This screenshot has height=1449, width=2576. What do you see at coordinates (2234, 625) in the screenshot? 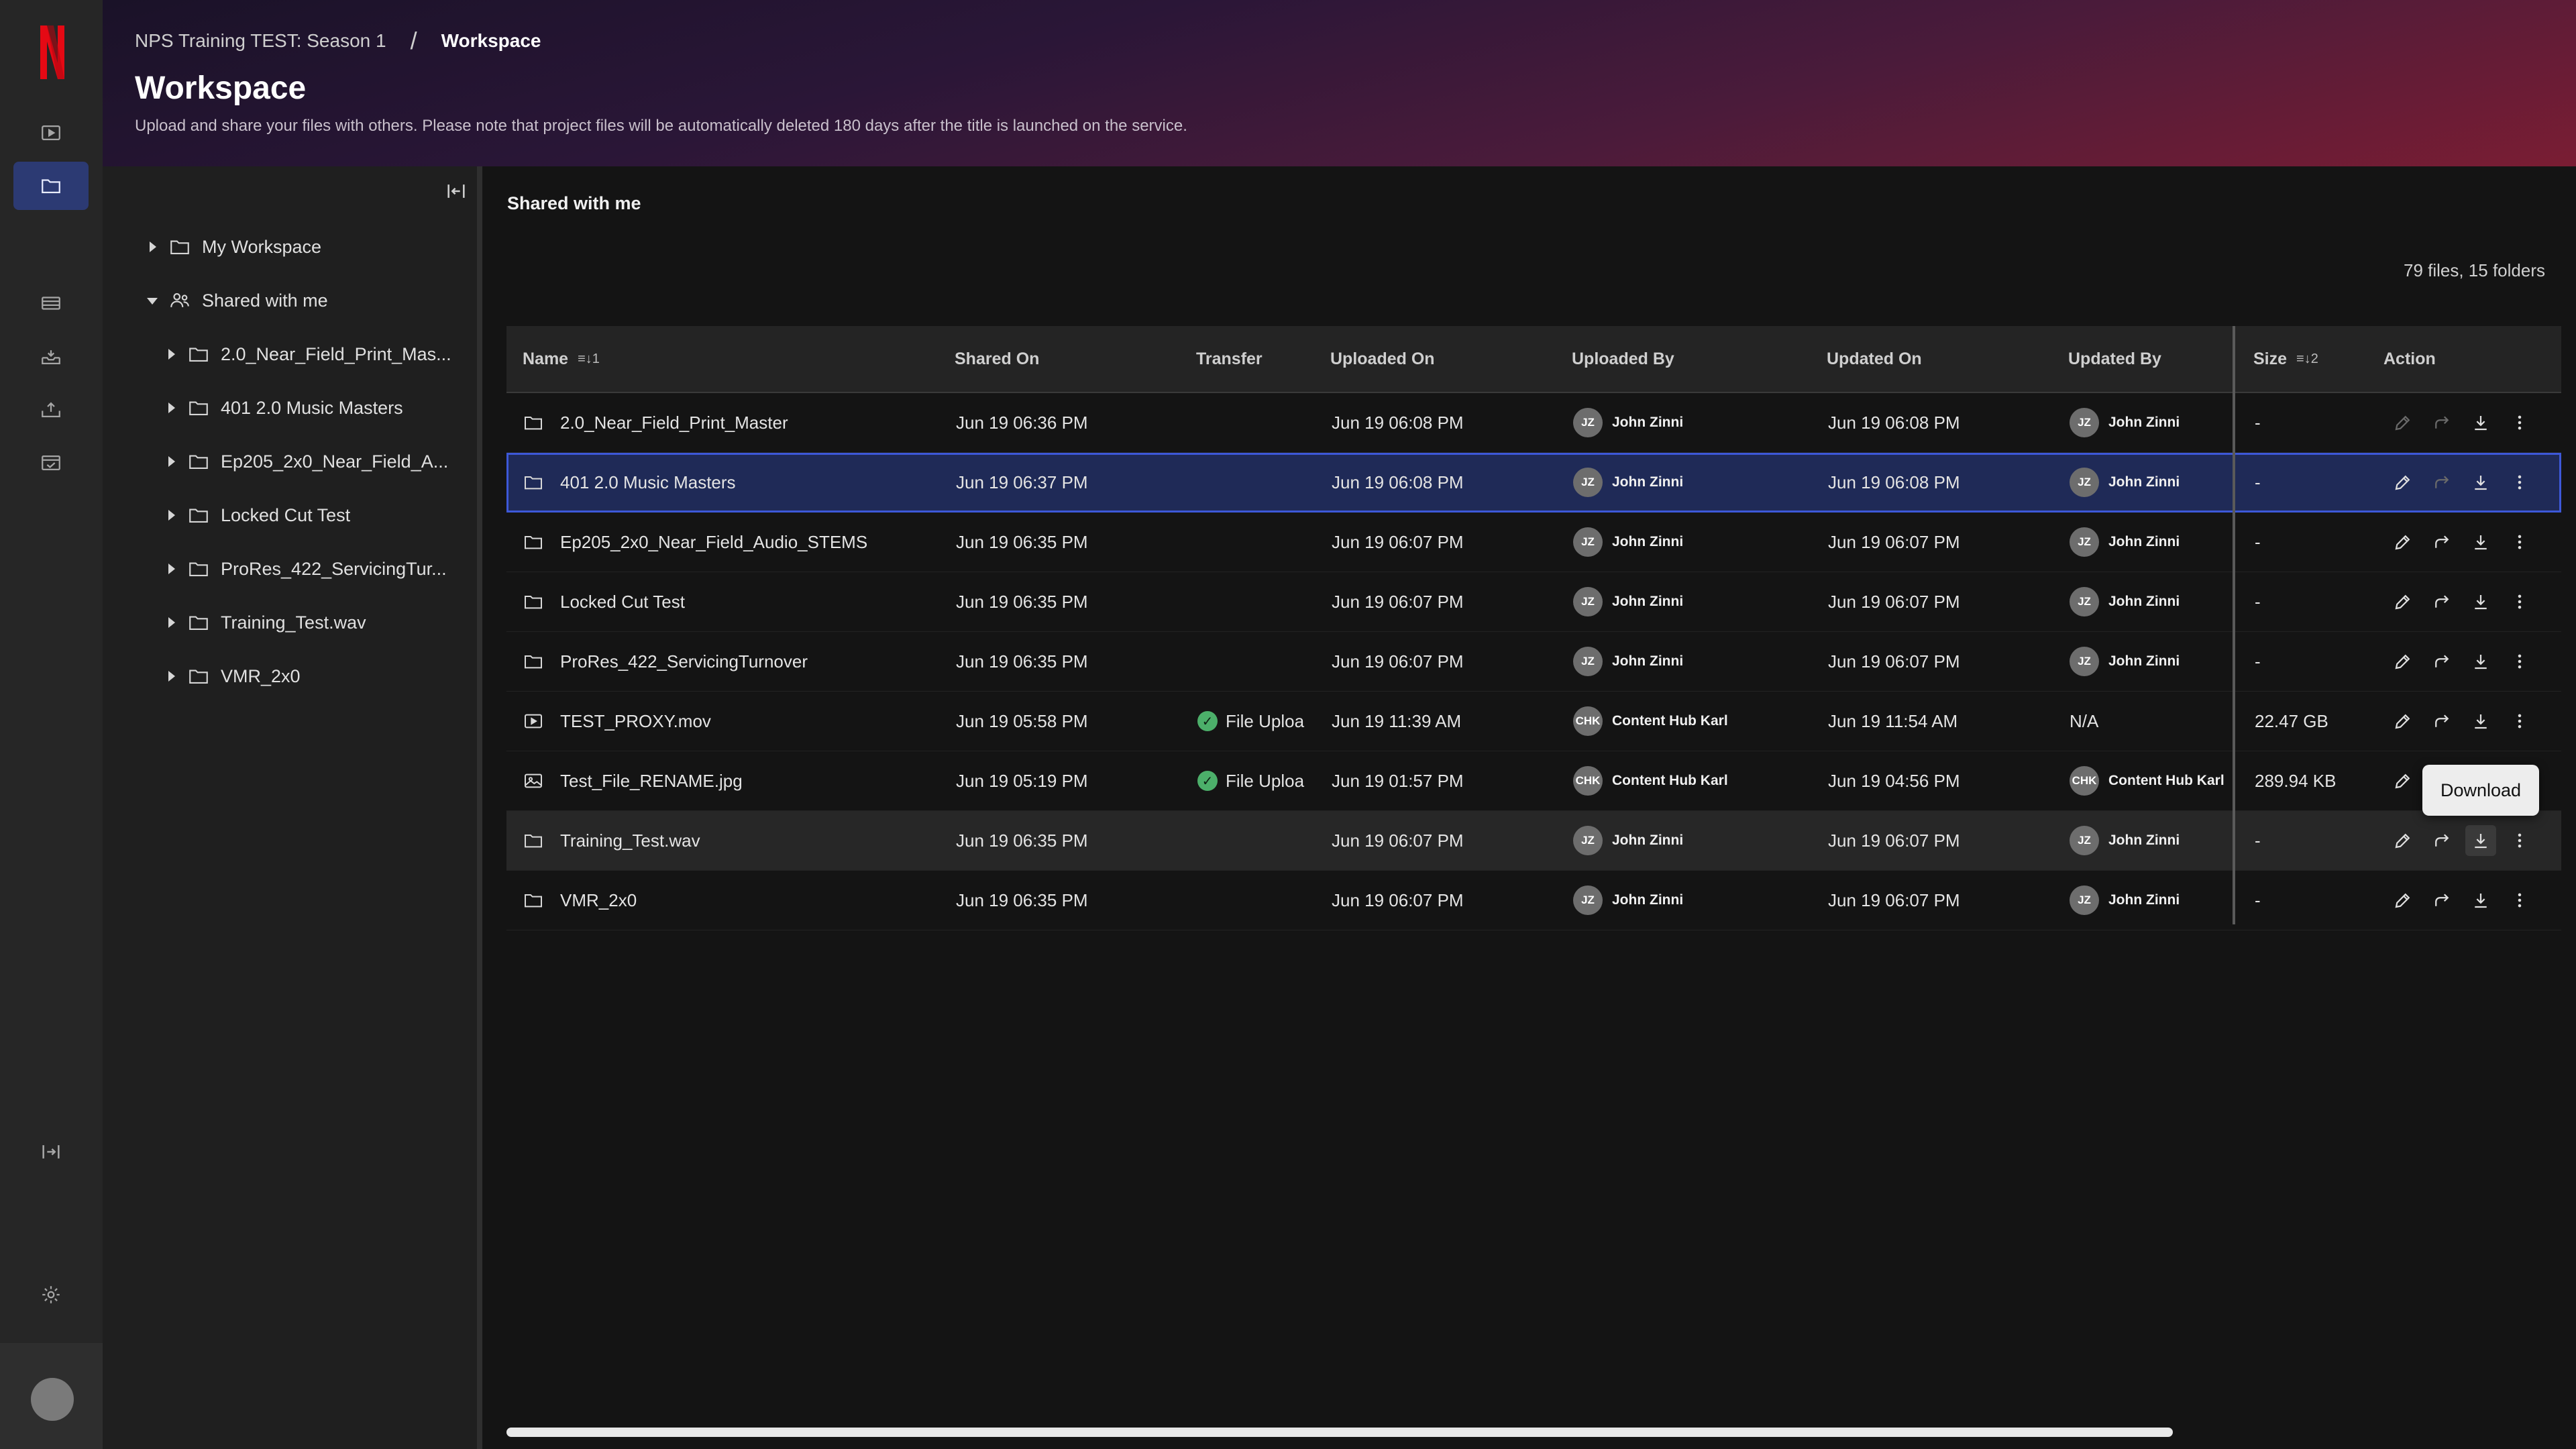
I see `column-resize-handle` at bounding box center [2234, 625].